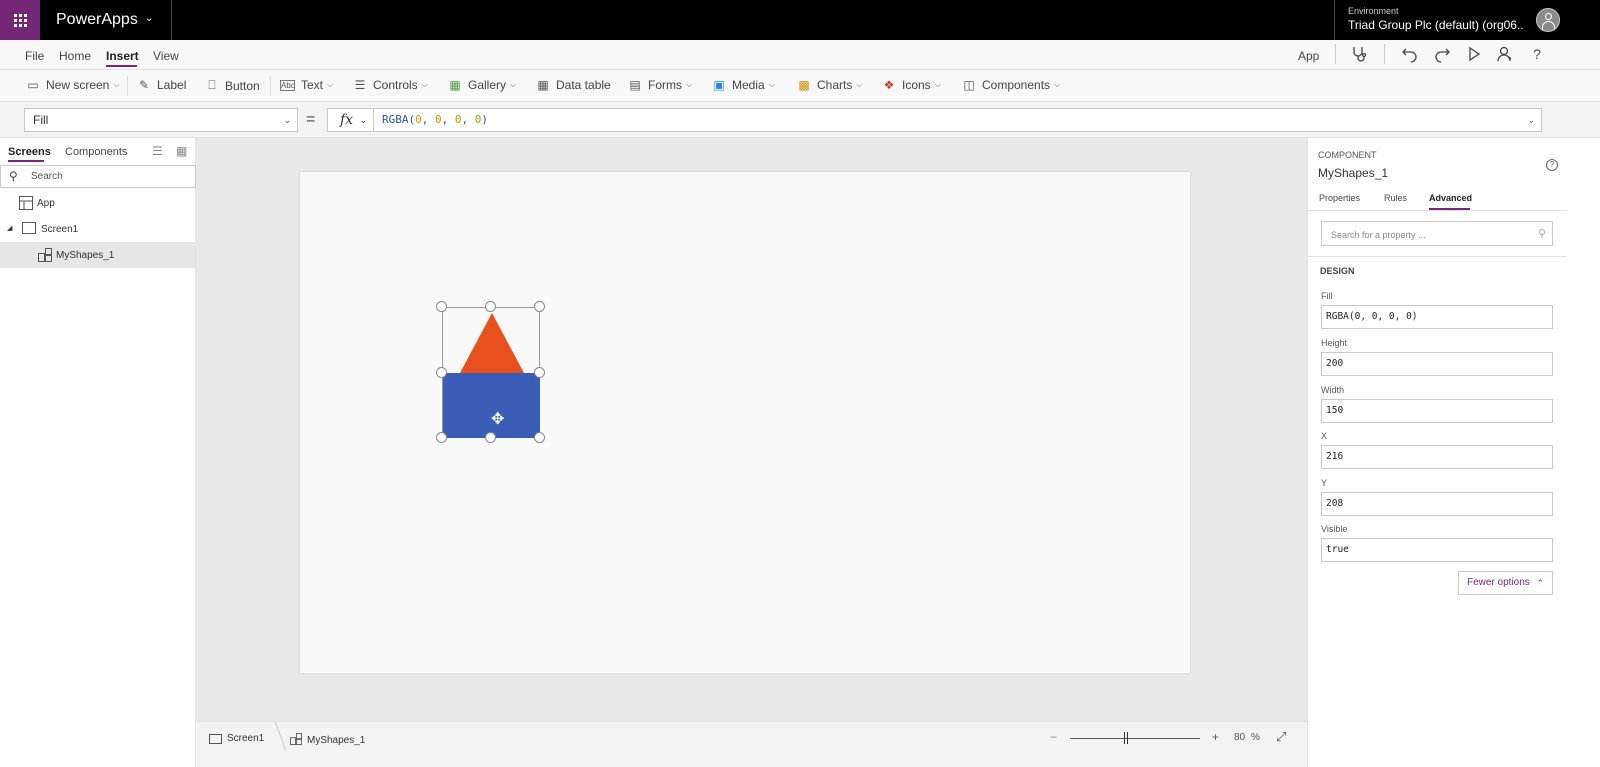 The image size is (1600, 767). What do you see at coordinates (1437, 364) in the screenshot?
I see `height-field: 200` at bounding box center [1437, 364].